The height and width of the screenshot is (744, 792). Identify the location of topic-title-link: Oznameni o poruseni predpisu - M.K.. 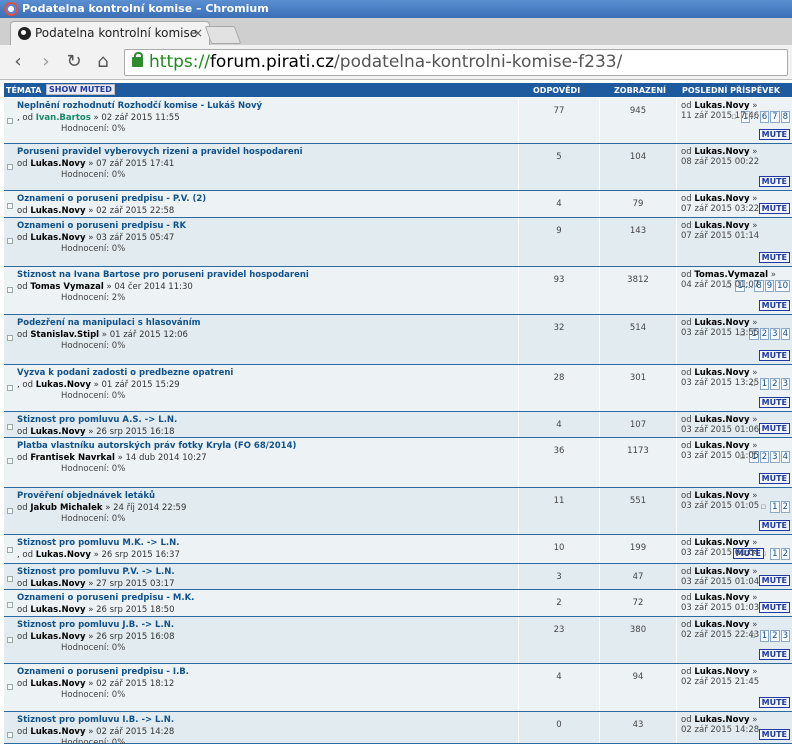
(105, 598).